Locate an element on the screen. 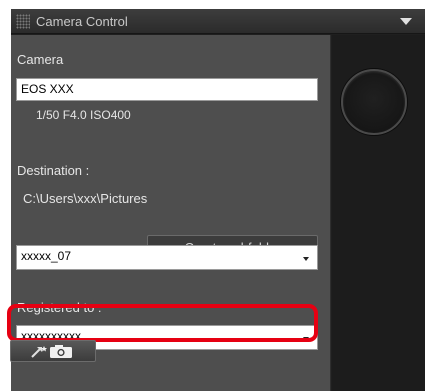 This screenshot has height=391, width=425. destination-path: C:\Users\xxx\Pictures is located at coordinates (85, 198).